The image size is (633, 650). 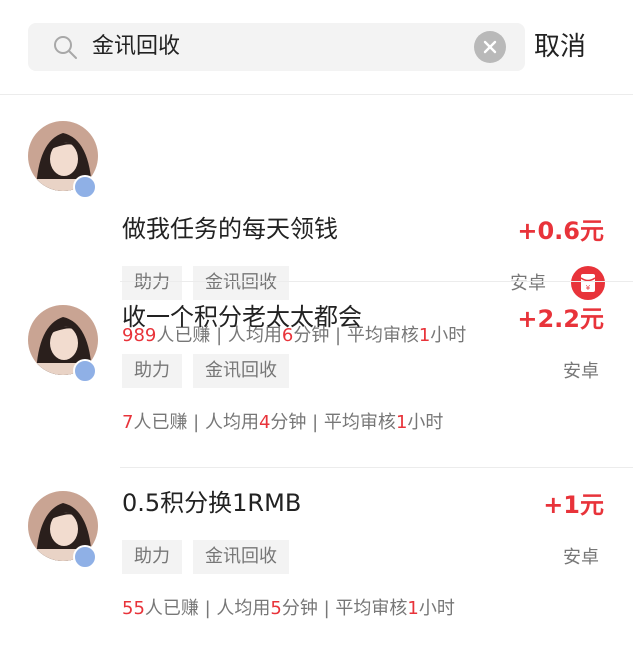 I want to click on clear-icon, so click(x=490, y=47).